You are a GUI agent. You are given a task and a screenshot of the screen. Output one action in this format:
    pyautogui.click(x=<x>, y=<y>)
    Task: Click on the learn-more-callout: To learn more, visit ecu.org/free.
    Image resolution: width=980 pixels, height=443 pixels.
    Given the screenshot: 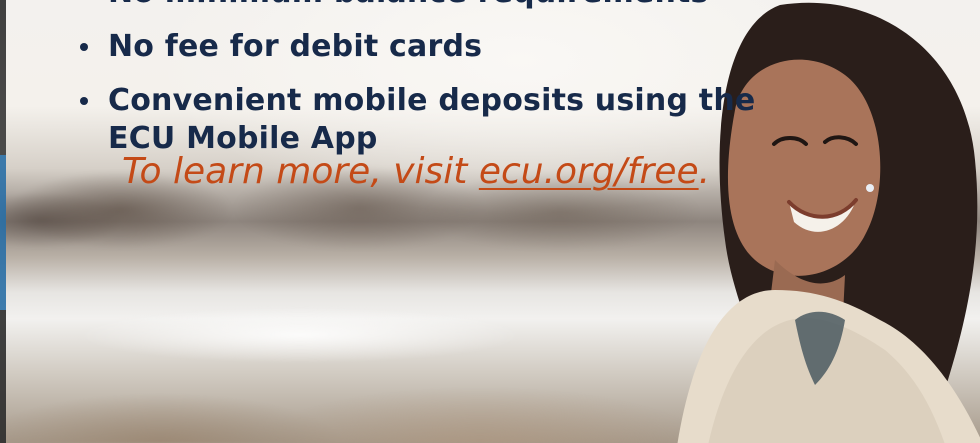 What is the action you would take?
    pyautogui.click(x=416, y=172)
    